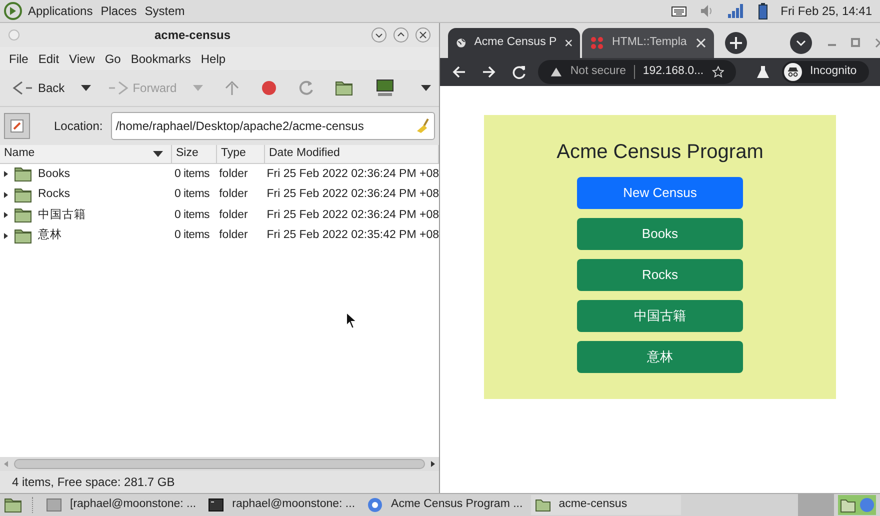 The width and height of the screenshot is (880, 516). I want to click on logo-icon, so click(13, 11).